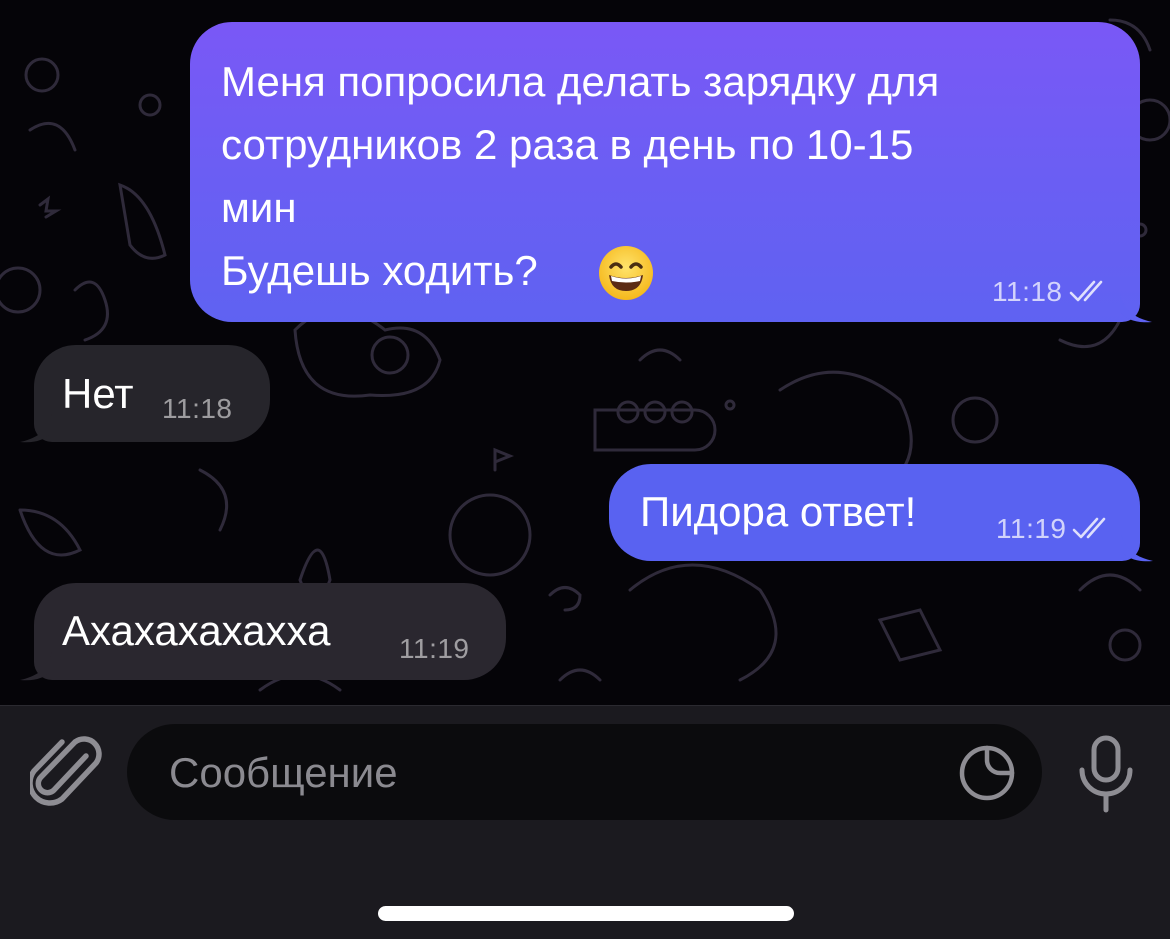  I want to click on message-bubble-incoming: Ахахахахахха 11:19, so click(263, 632).